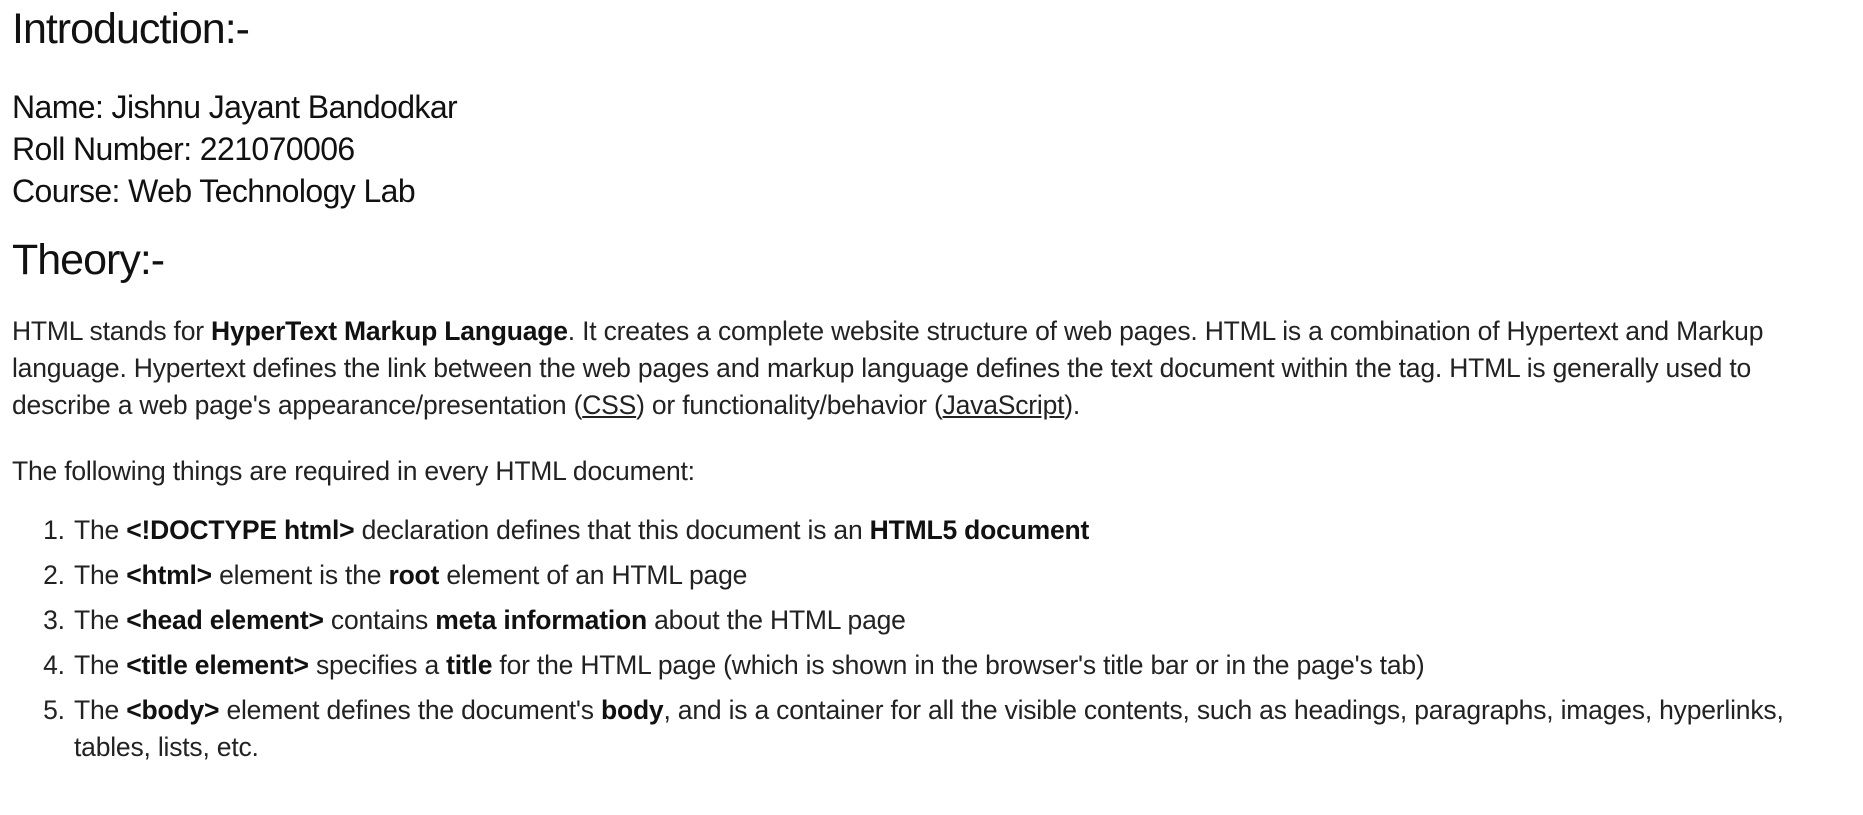 This screenshot has width=1863, height=815. Describe the element at coordinates (414, 575) in the screenshot. I see `item-bold: root` at that location.